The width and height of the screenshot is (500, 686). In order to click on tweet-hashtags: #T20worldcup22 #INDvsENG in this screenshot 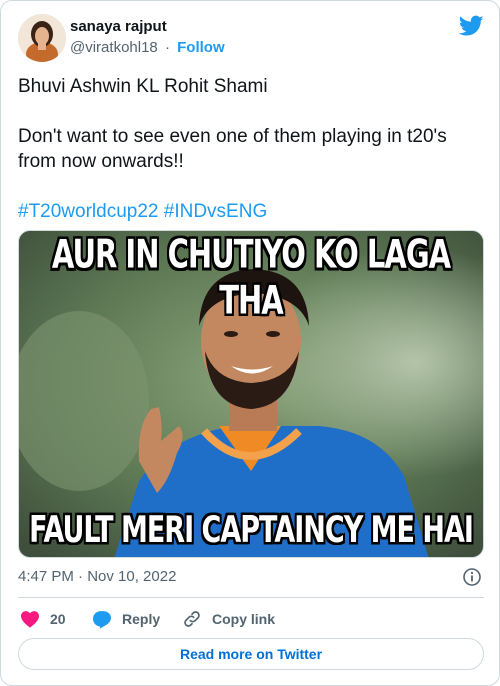, I will do `click(251, 211)`.